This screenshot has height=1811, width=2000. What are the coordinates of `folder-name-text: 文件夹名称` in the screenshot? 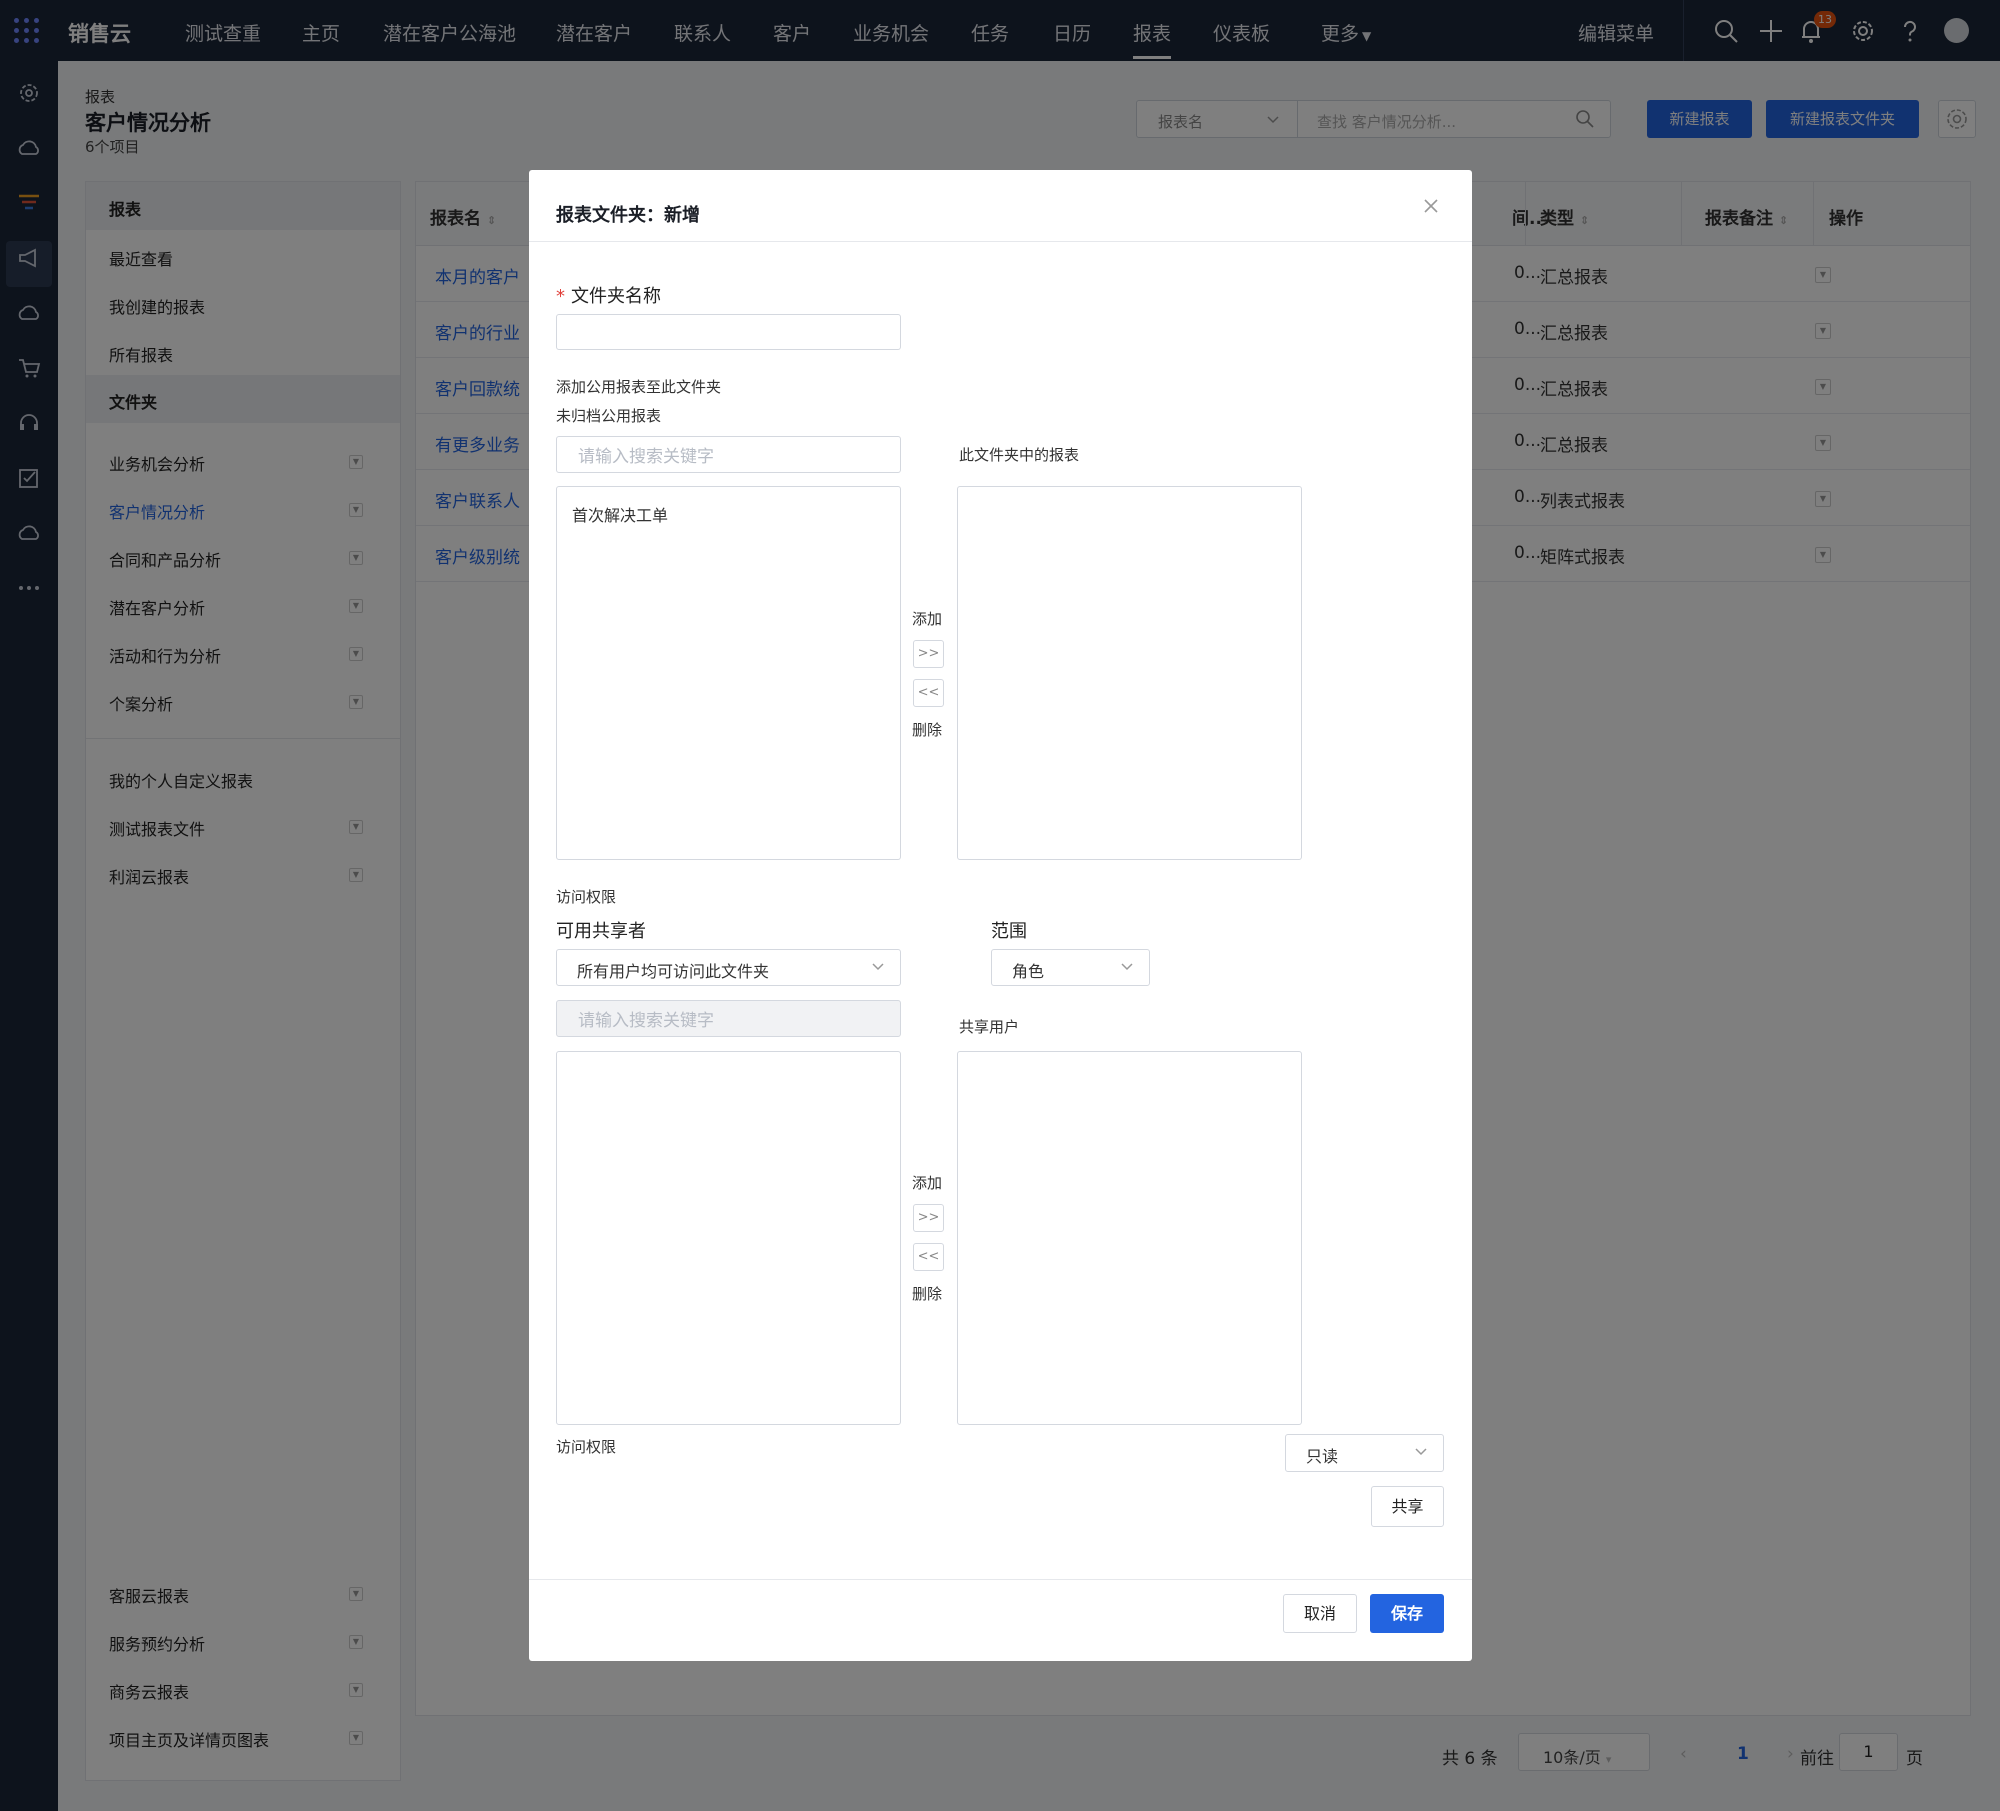 It's located at (616, 296).